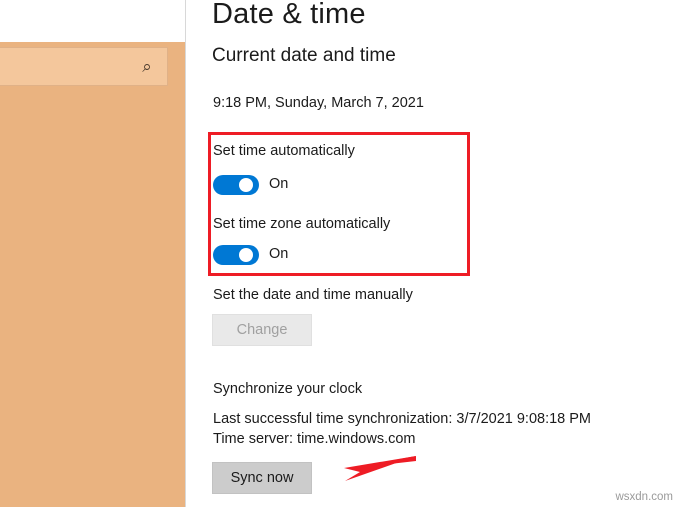 The width and height of the screenshot is (680, 507). Describe the element at coordinates (284, 151) in the screenshot. I see `label-set-time-automatically: Set time automatically` at that location.